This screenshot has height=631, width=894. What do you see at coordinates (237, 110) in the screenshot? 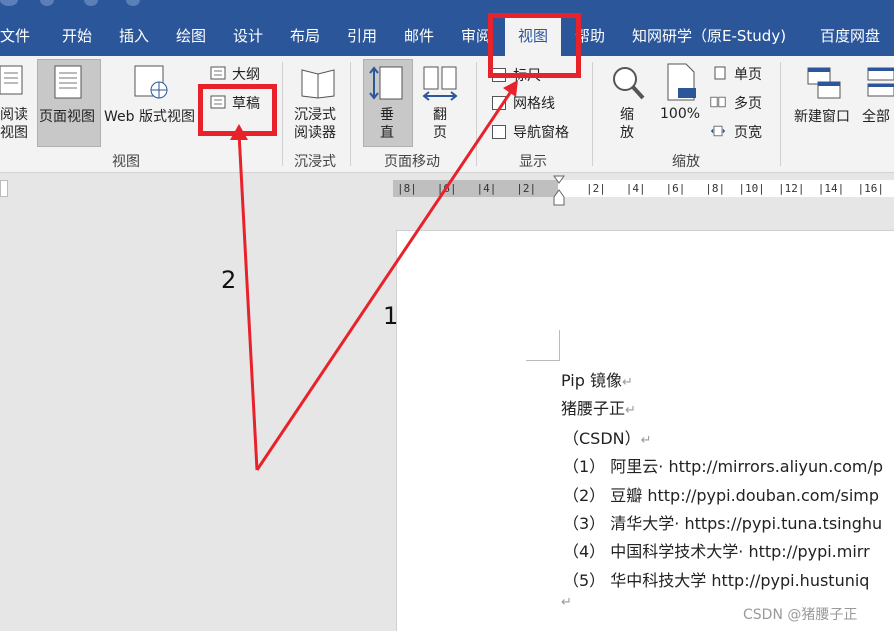
I see `highlight-draft-button` at bounding box center [237, 110].